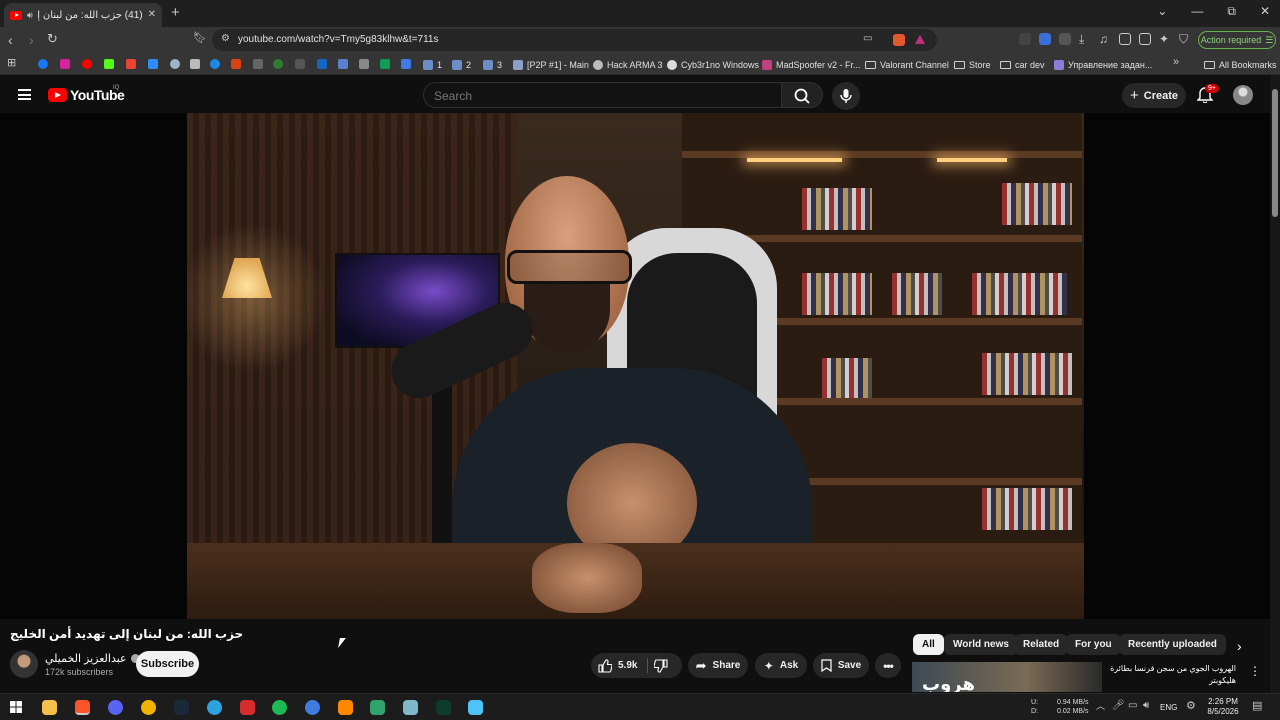 This screenshot has height=720, width=1280. What do you see at coordinates (279, 707) in the screenshot?
I see `spotify-icon` at bounding box center [279, 707].